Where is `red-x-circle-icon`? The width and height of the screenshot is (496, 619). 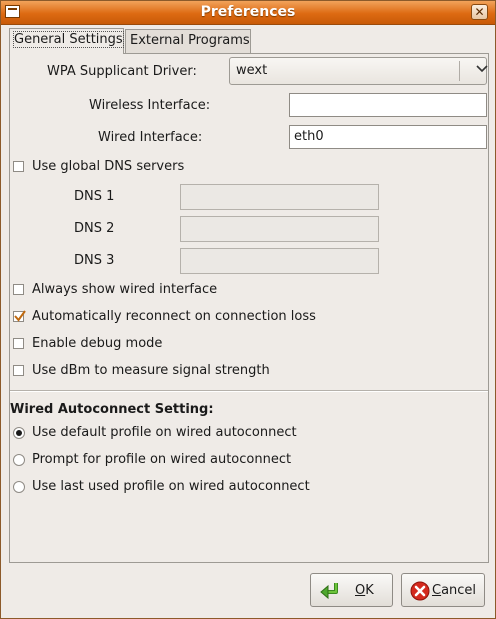 red-x-circle-icon is located at coordinates (420, 591).